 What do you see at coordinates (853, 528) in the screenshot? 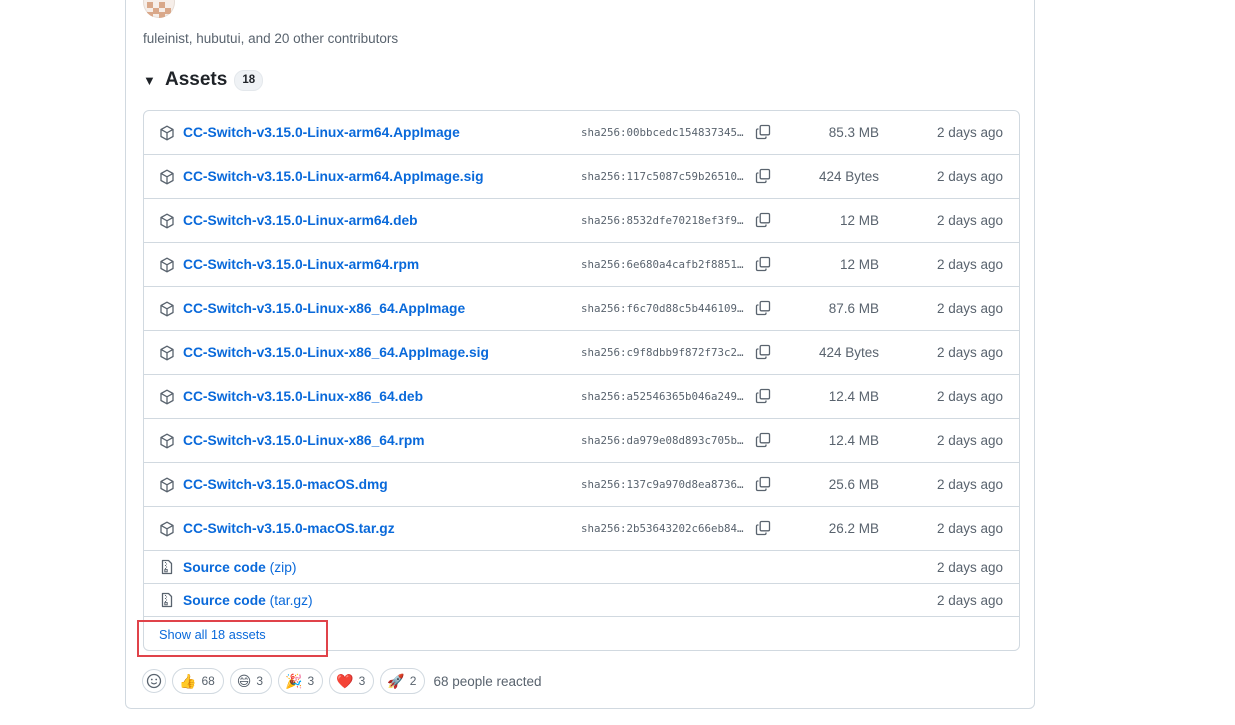
I see `asset-size: 26.2 MB` at bounding box center [853, 528].